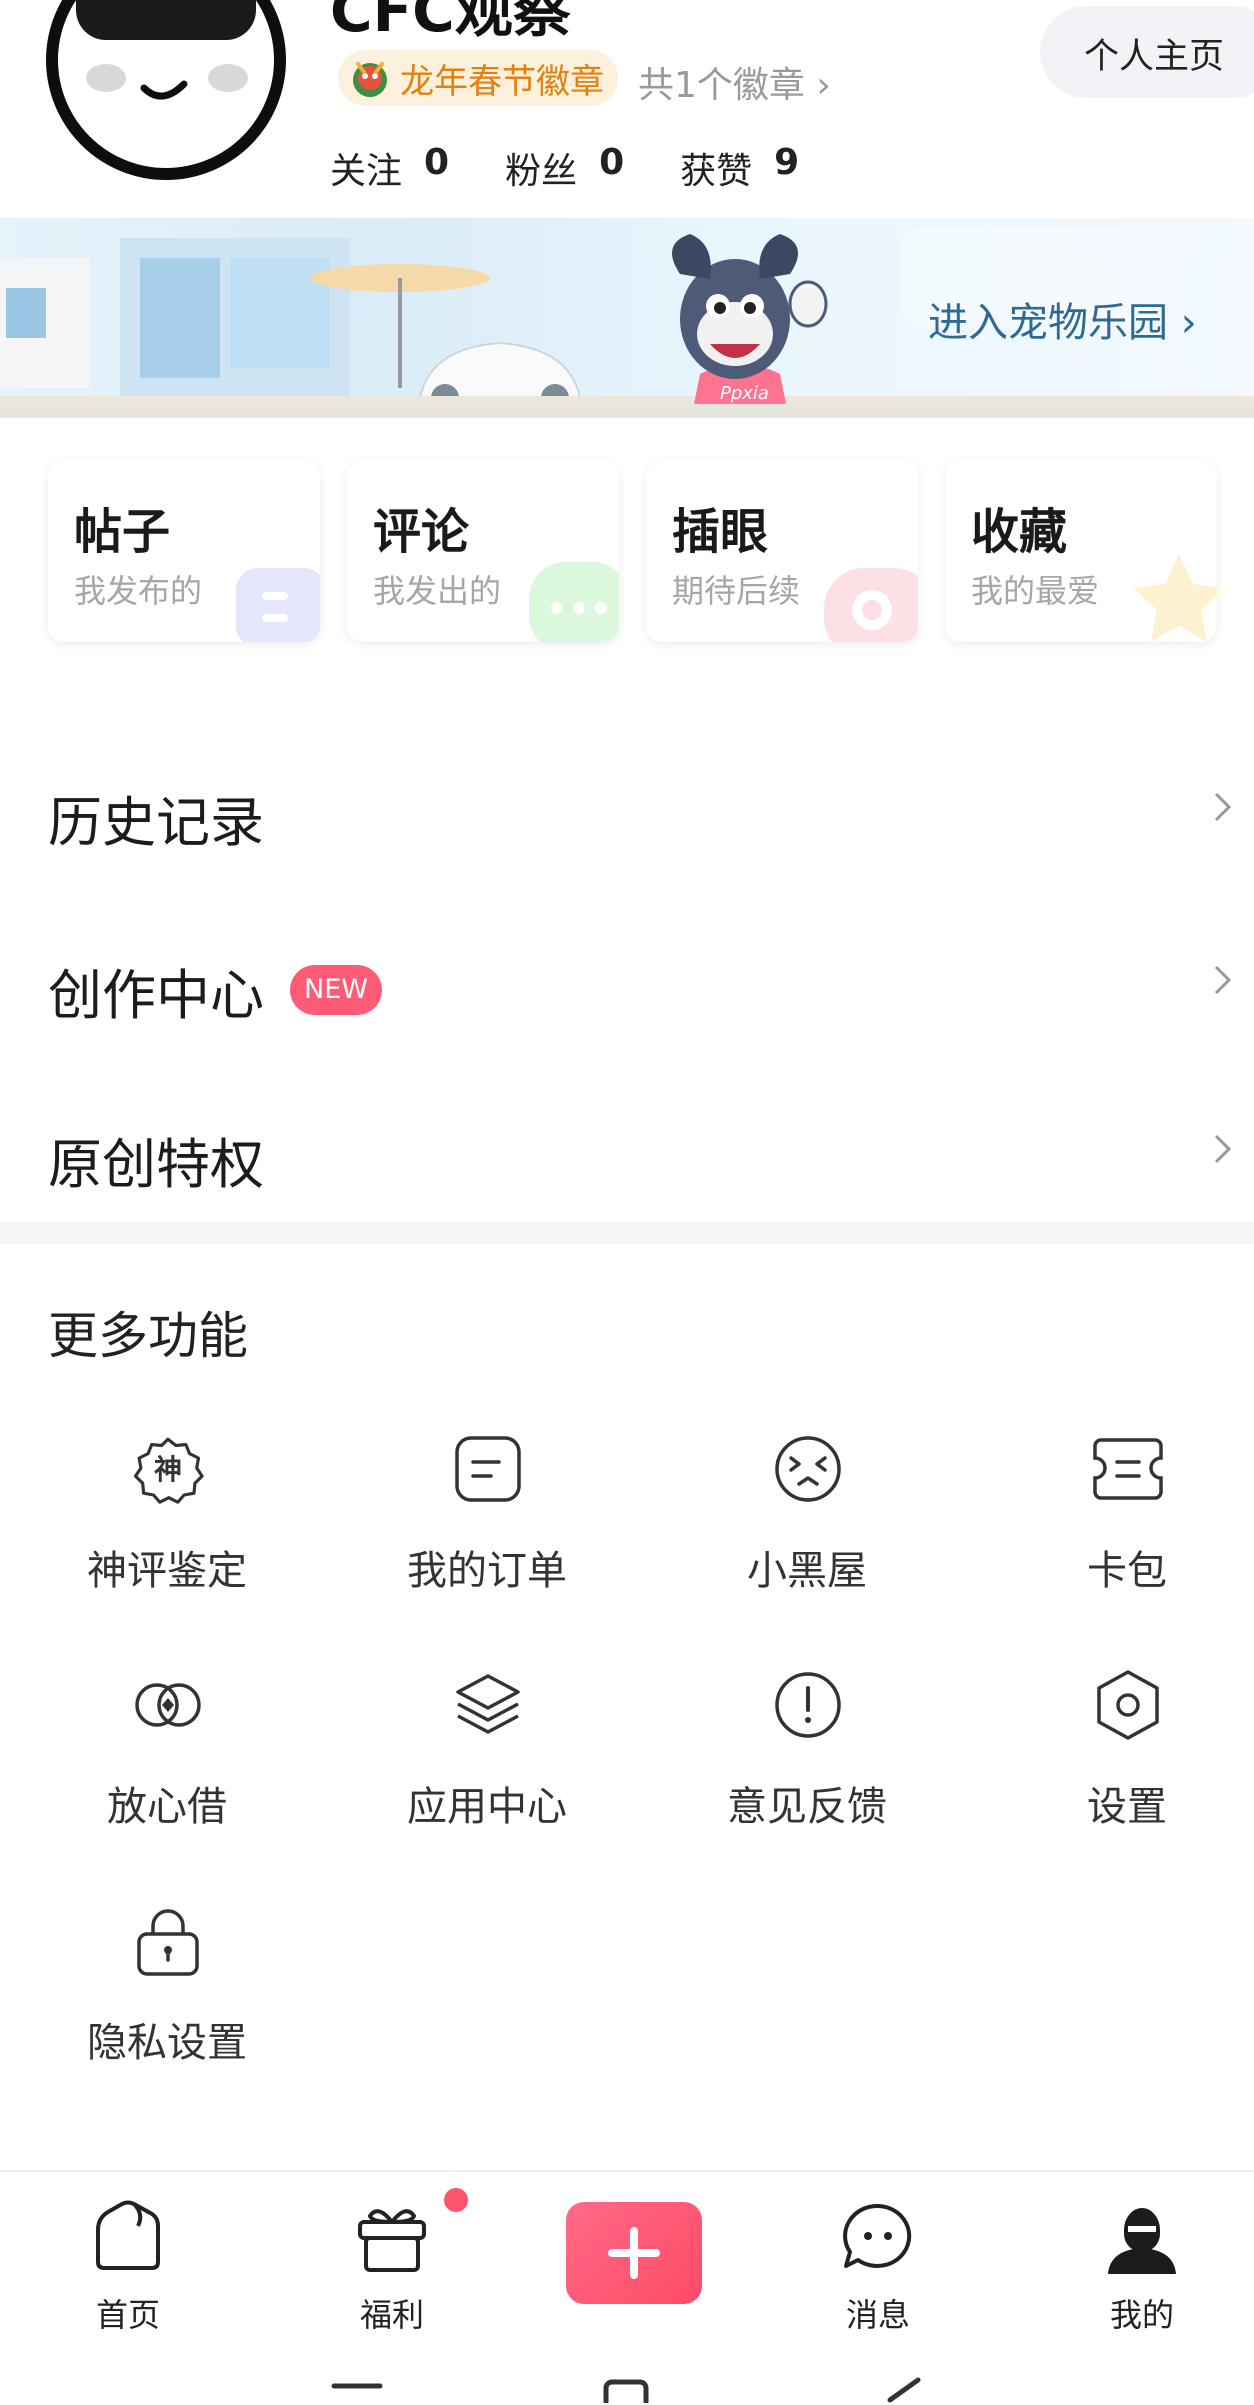 This screenshot has height=2405, width=1254. What do you see at coordinates (488, 1704) in the screenshot?
I see `layers-icon` at bounding box center [488, 1704].